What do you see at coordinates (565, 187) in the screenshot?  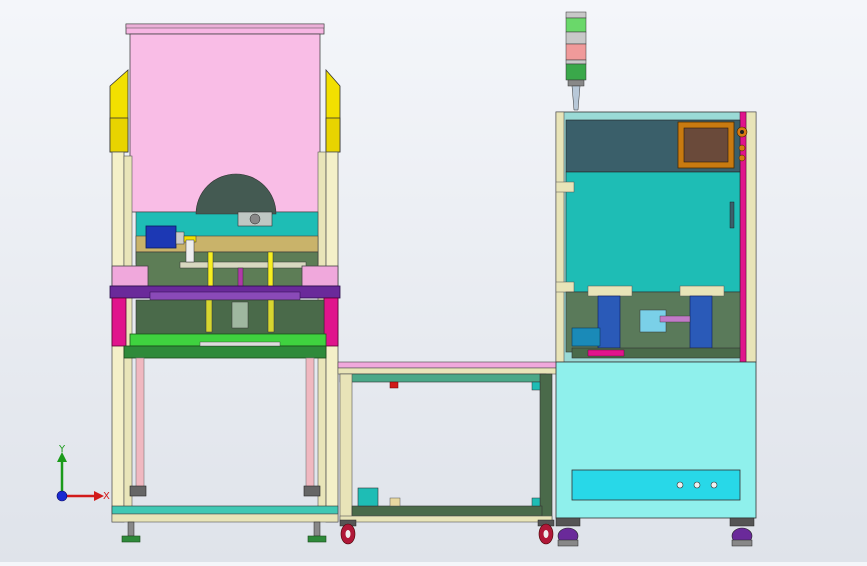 I see `hinge-top` at bounding box center [565, 187].